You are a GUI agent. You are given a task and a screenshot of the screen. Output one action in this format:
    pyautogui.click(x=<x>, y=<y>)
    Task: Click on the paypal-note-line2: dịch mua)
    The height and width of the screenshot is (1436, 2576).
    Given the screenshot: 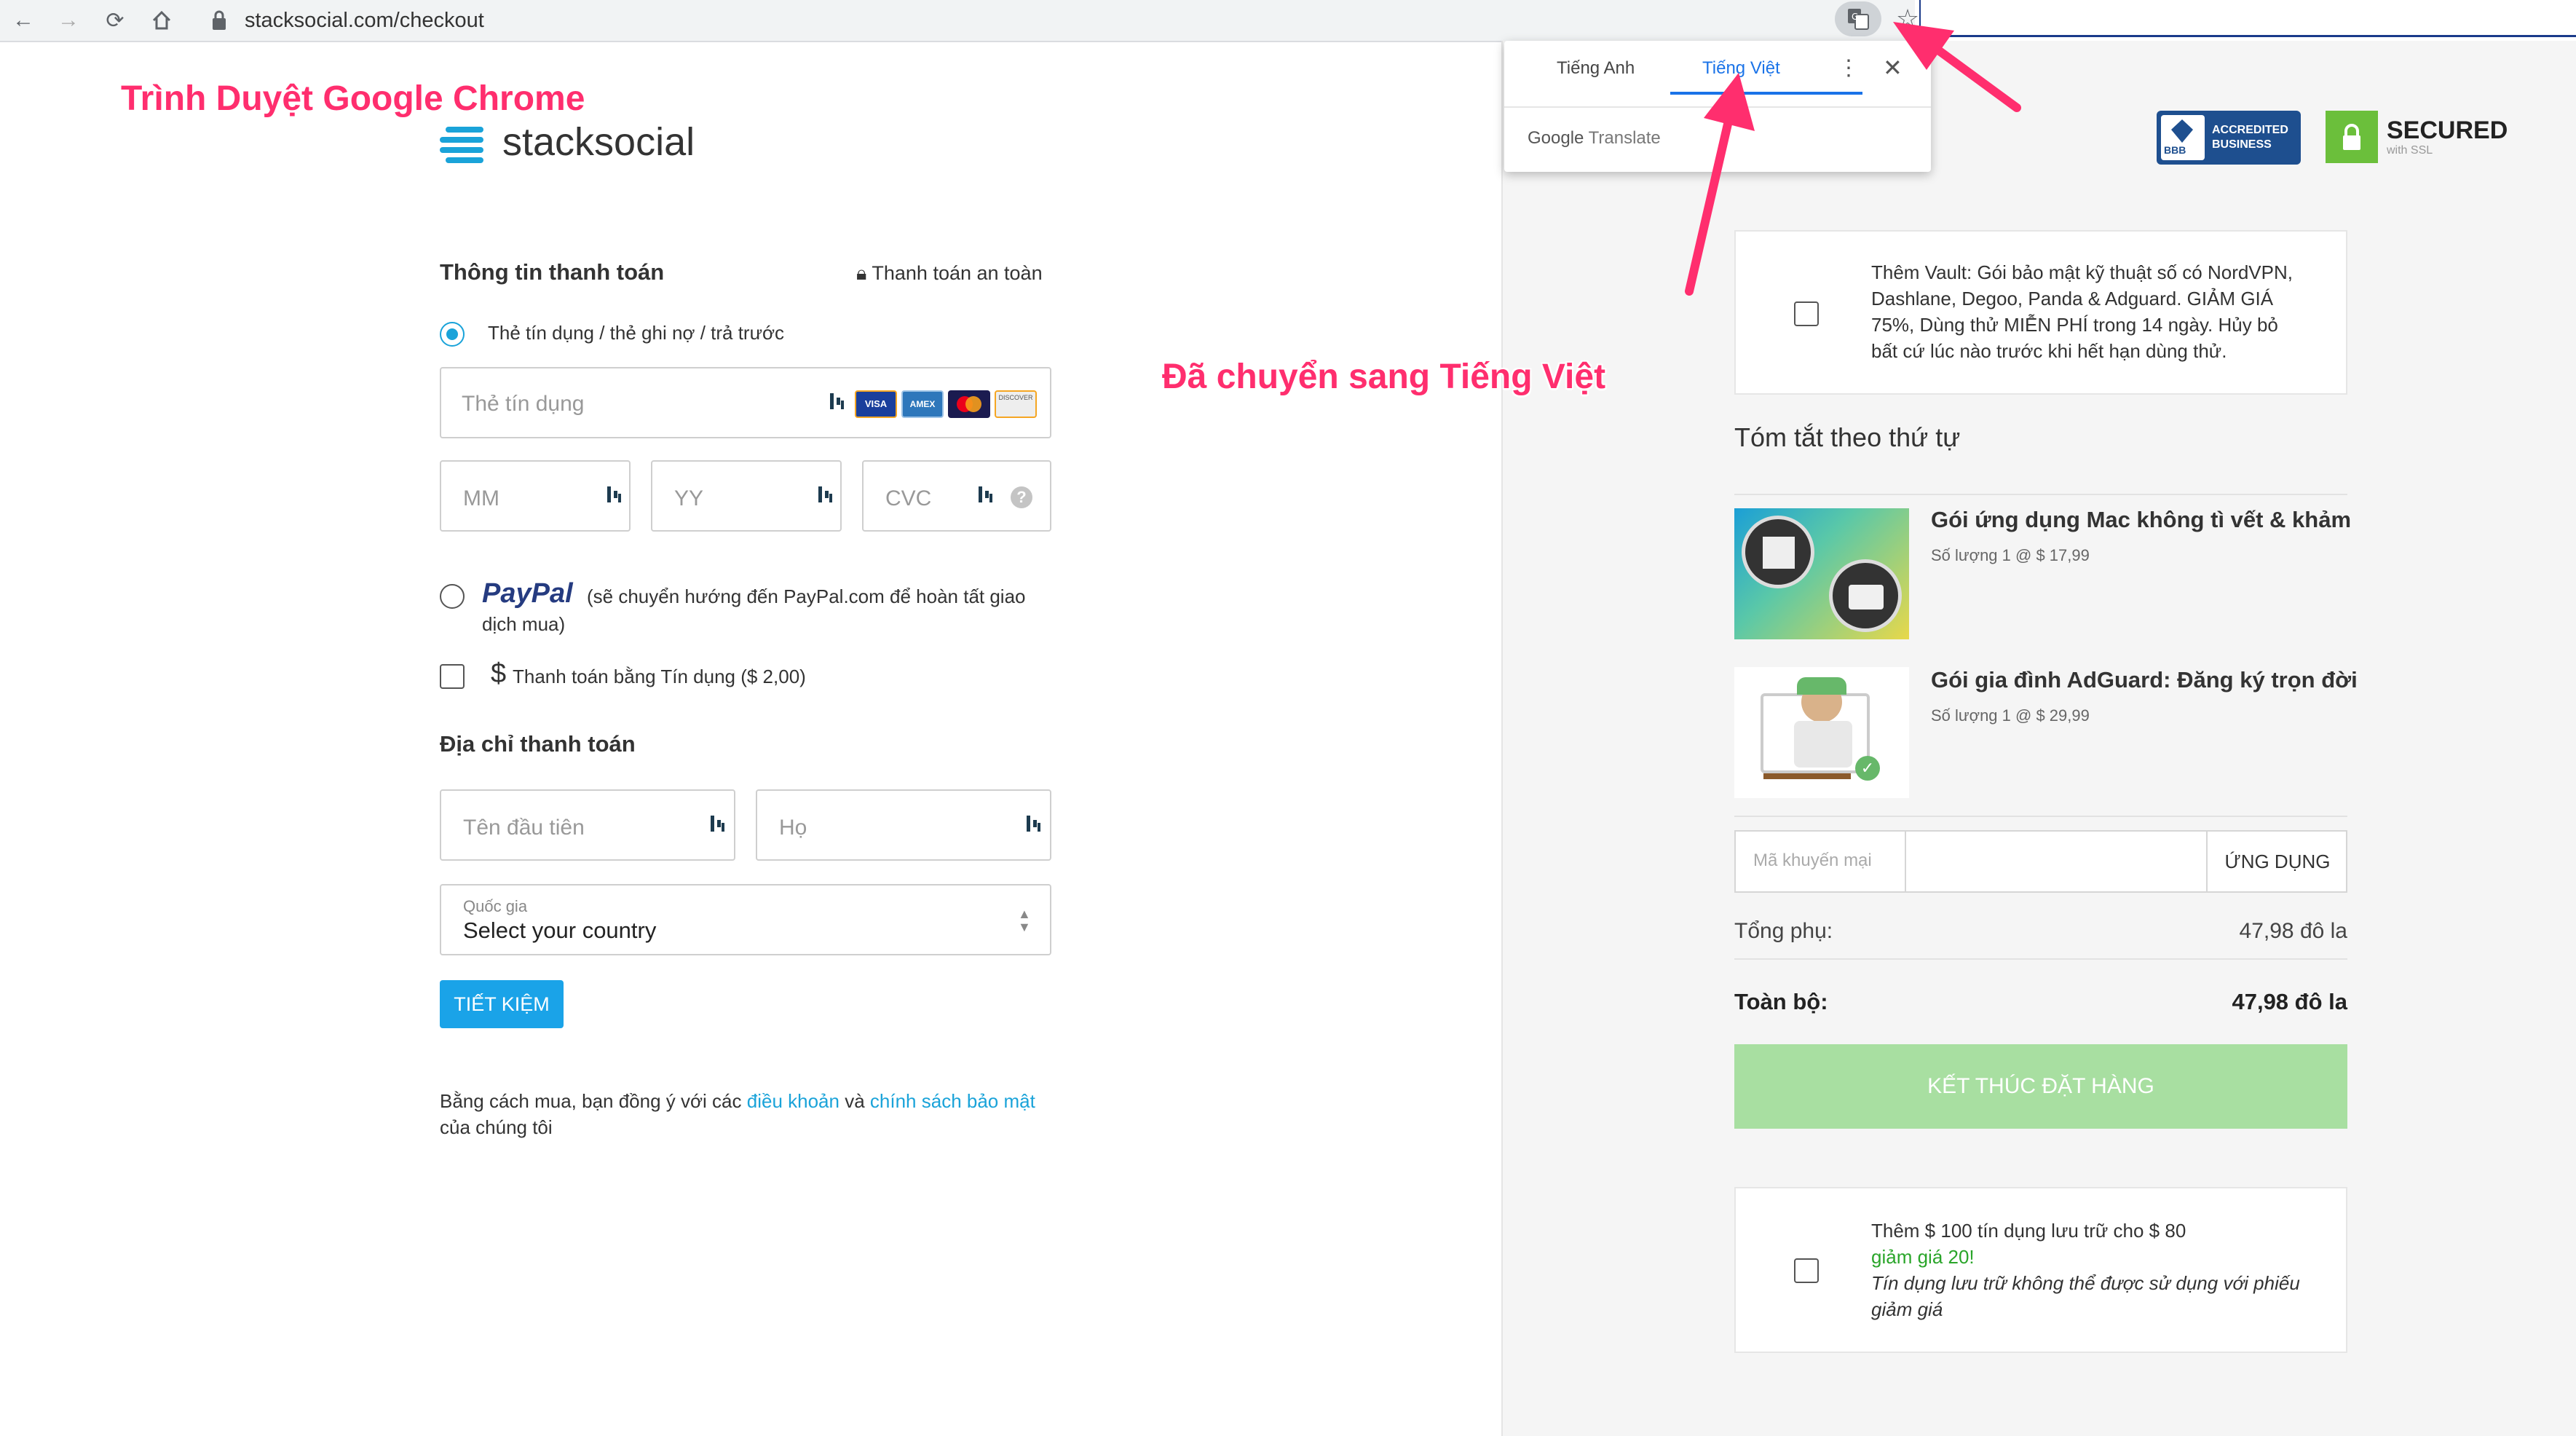 What is the action you would take?
    pyautogui.click(x=524, y=624)
    